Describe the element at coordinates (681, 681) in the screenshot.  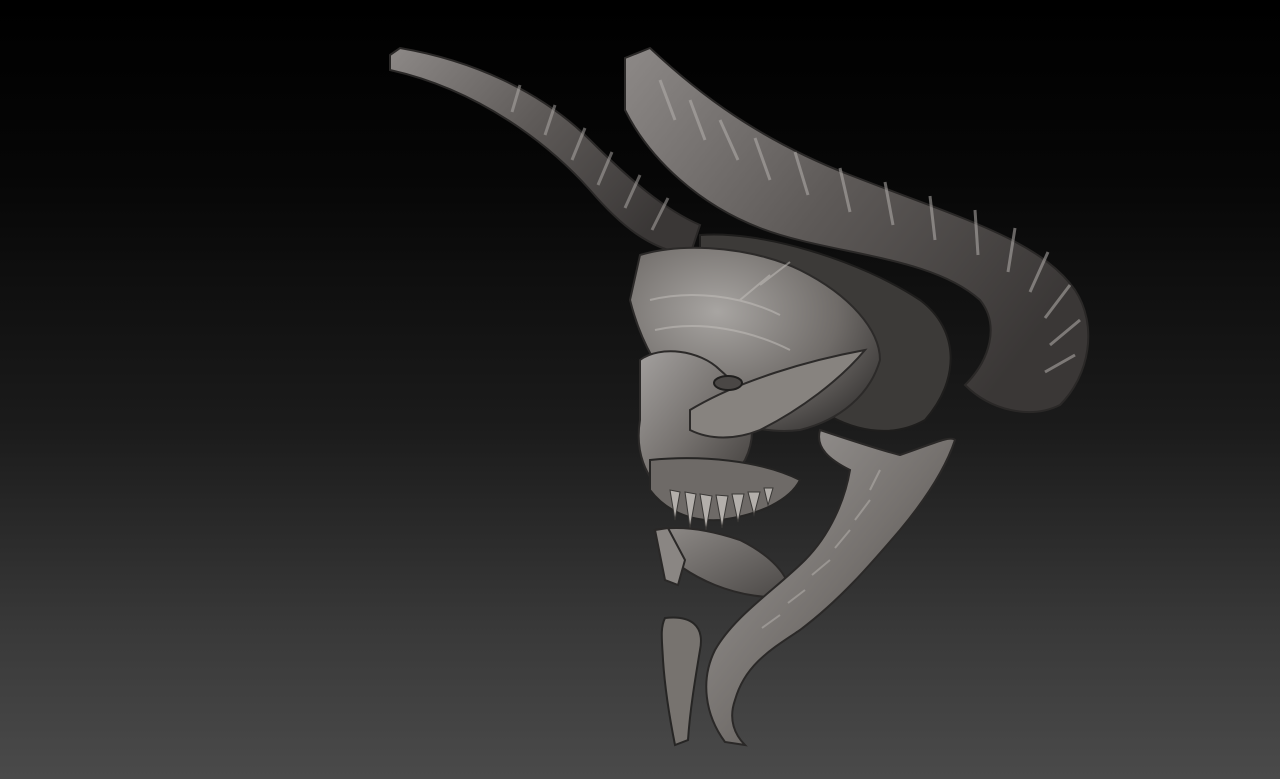
I see `tendril` at that location.